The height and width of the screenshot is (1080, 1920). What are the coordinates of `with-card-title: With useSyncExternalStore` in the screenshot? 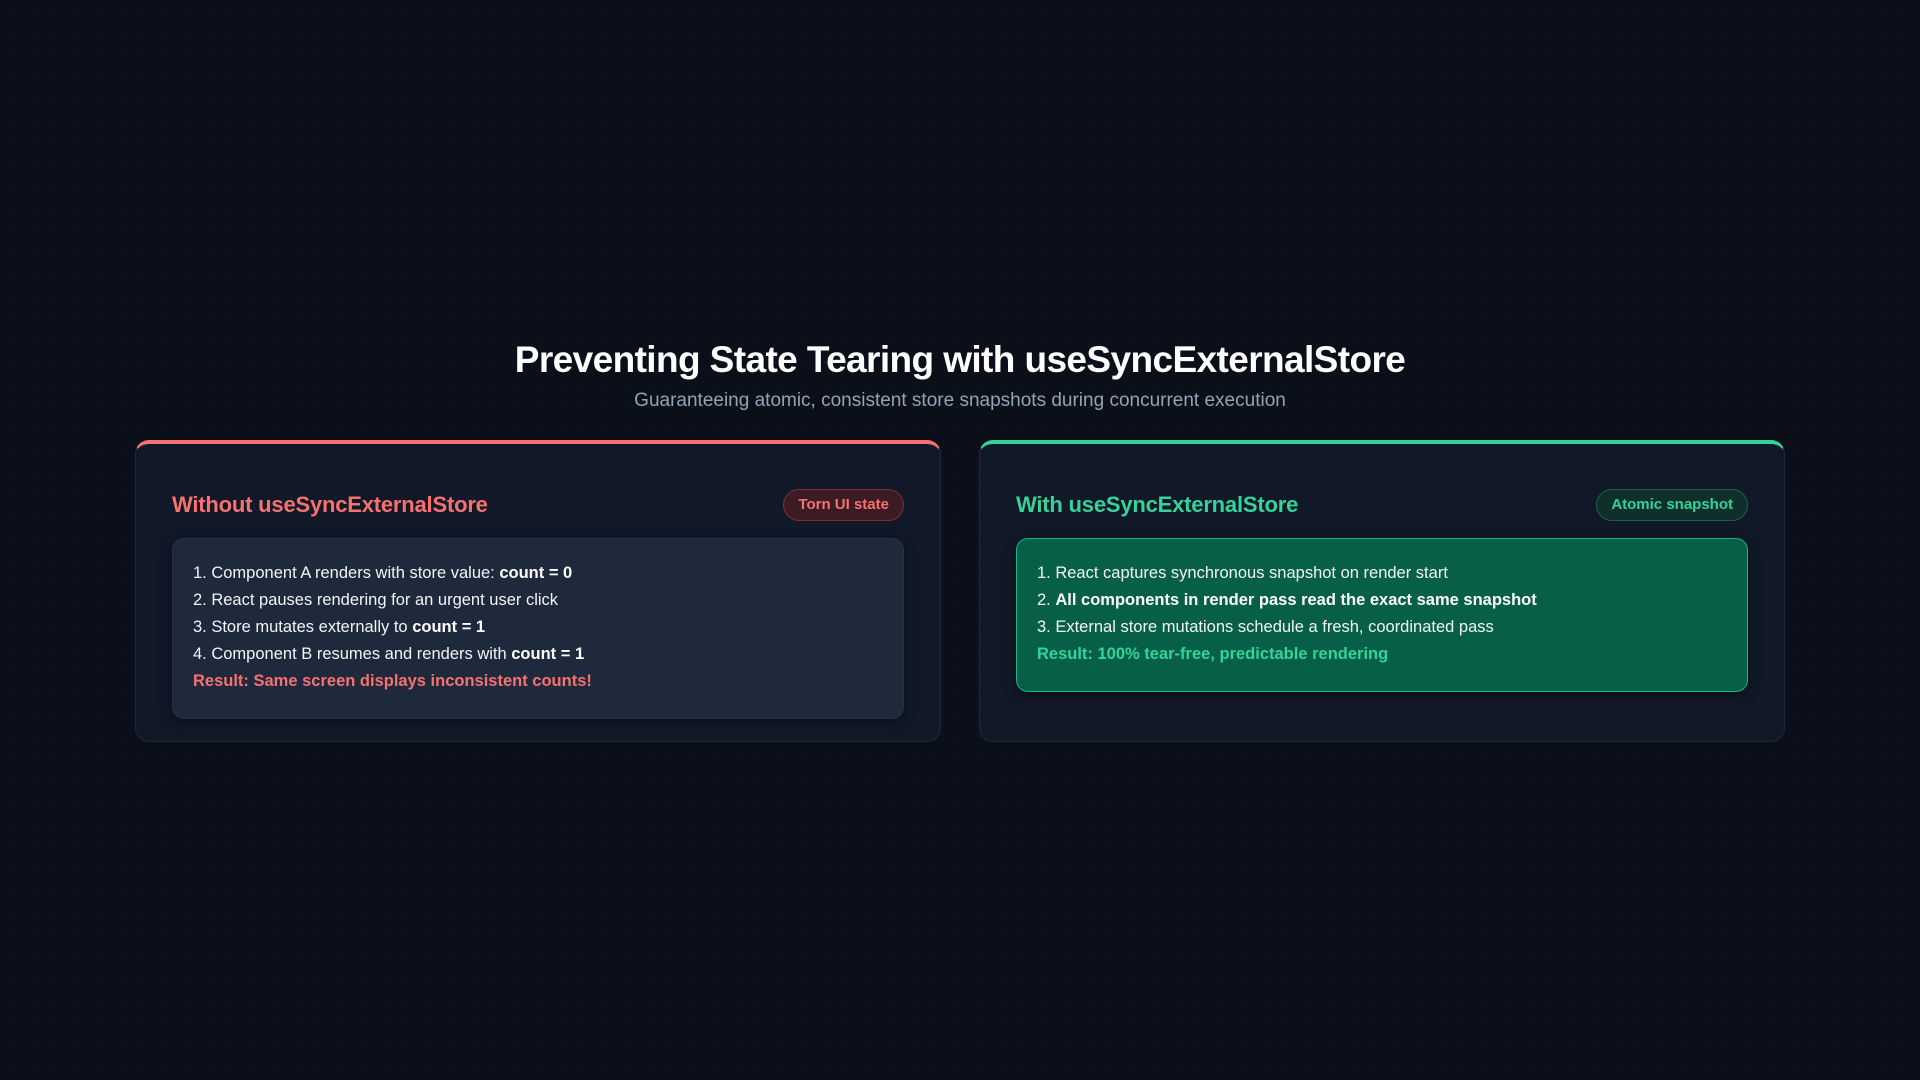 It's located at (1157, 504).